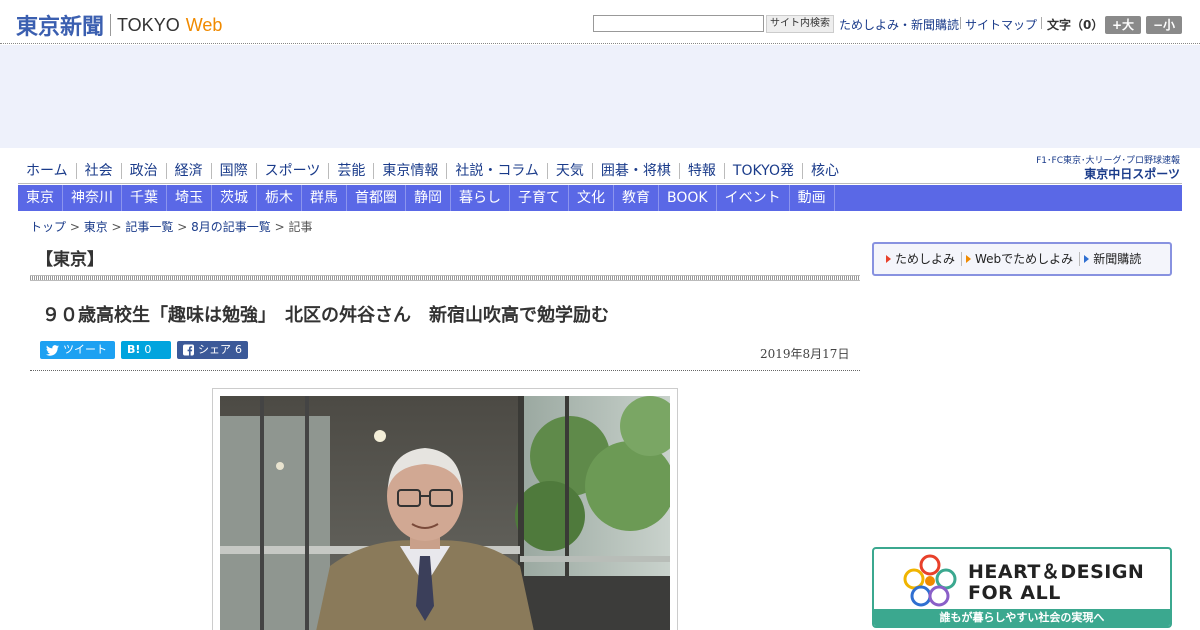 This screenshot has width=1200, height=630. What do you see at coordinates (570, 170) in the screenshot?
I see `nav-item-weather: 天気` at bounding box center [570, 170].